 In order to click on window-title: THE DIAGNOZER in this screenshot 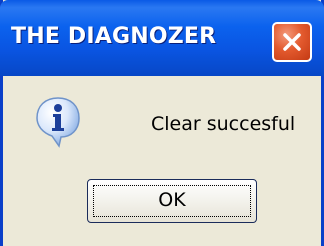, I will do `click(114, 36)`.